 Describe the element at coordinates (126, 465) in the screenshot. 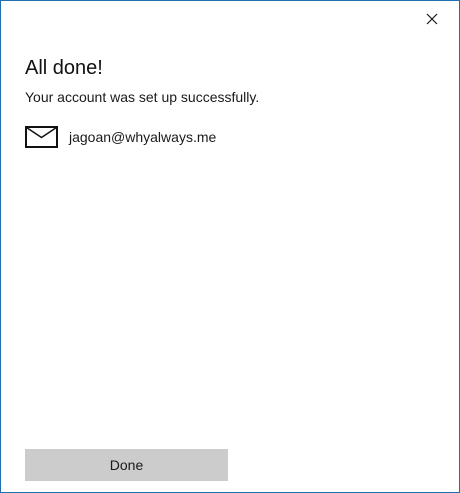

I see `done-button: Done` at that location.